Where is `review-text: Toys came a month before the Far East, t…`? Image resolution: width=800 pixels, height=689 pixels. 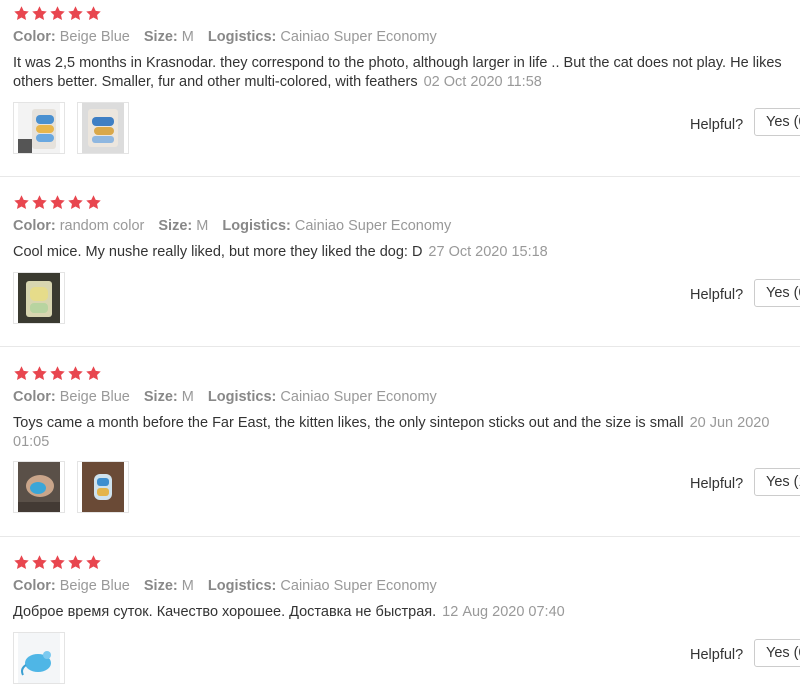
review-text: Toys came a month before the Far East, t… is located at coordinates (398, 433).